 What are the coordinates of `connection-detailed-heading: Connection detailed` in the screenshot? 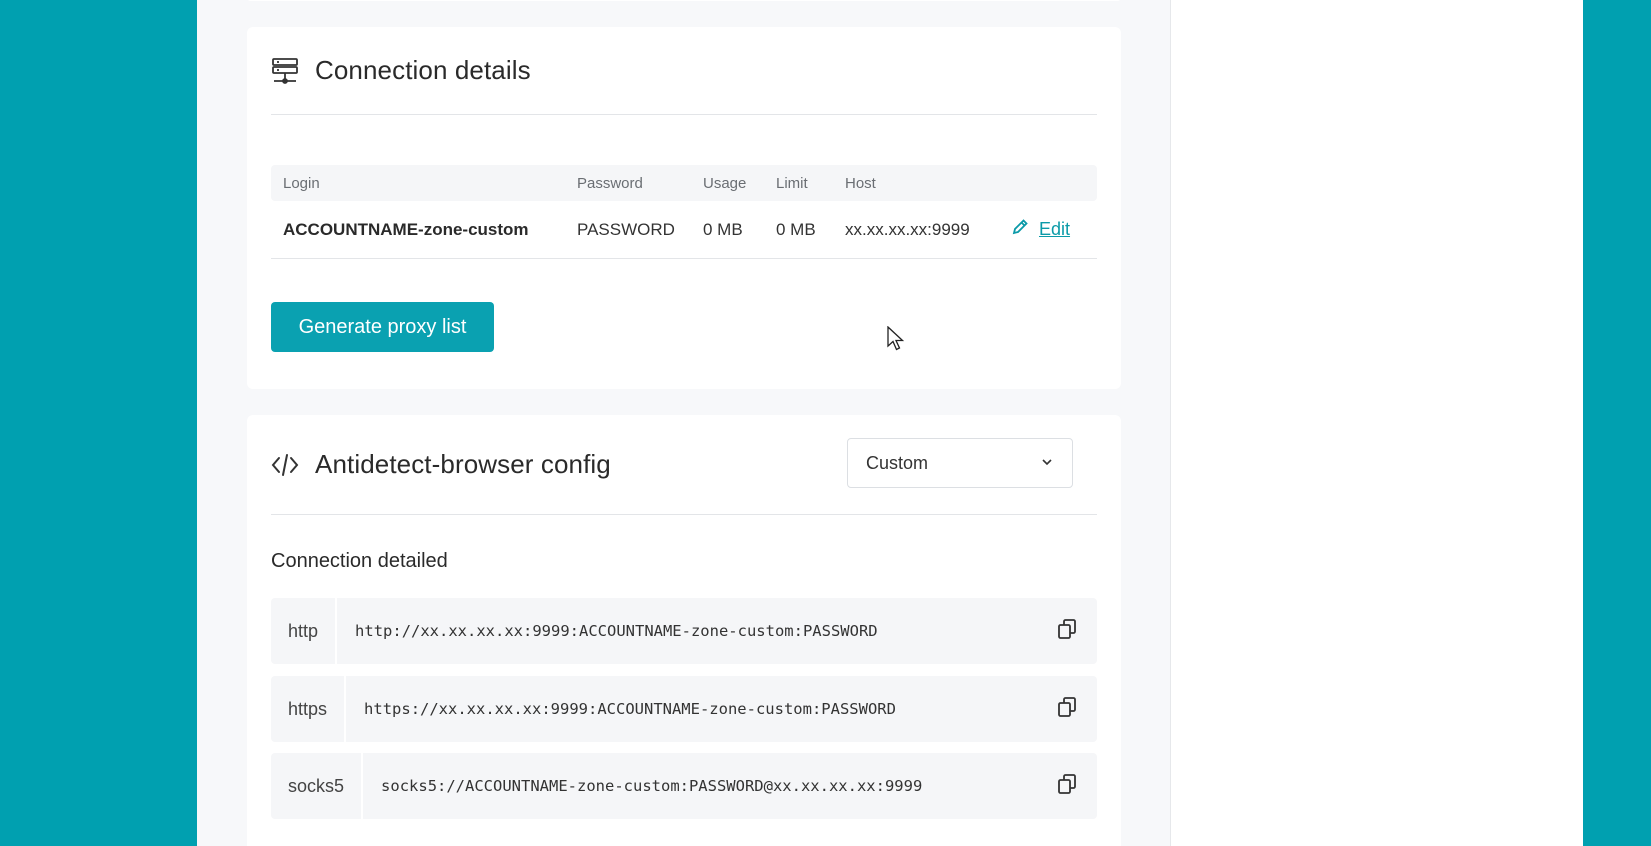 It's located at (359, 561).